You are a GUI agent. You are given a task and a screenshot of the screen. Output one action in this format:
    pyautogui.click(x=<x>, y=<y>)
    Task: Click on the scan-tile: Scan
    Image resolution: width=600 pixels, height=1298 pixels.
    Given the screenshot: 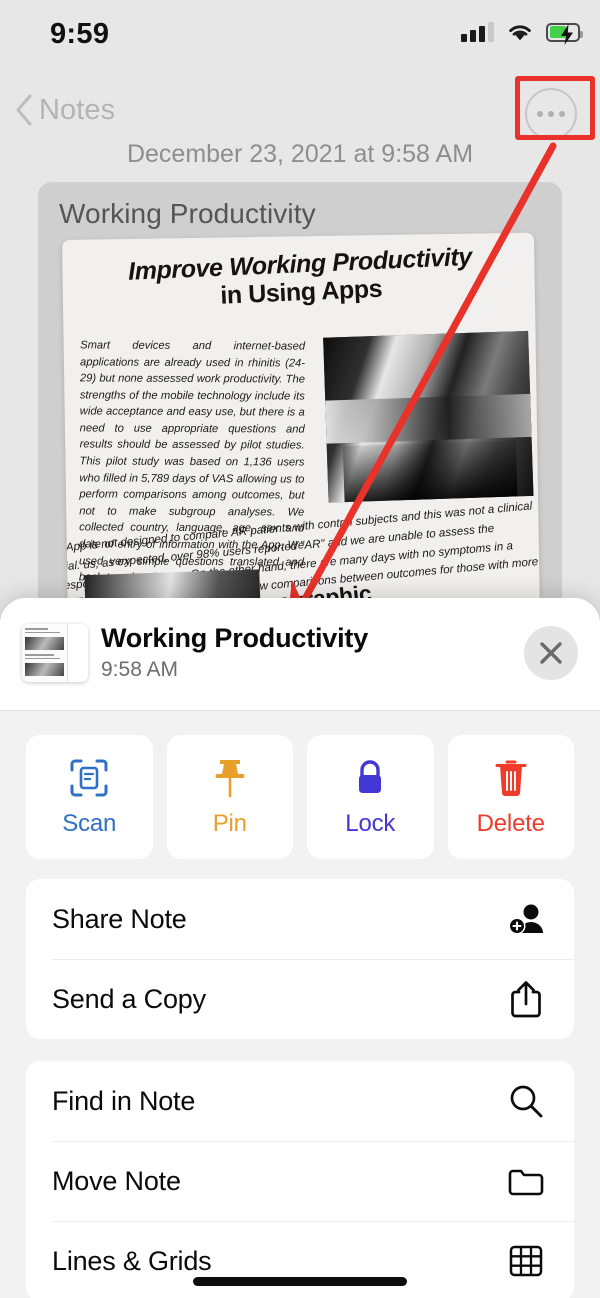 What is the action you would take?
    pyautogui.click(x=89, y=797)
    